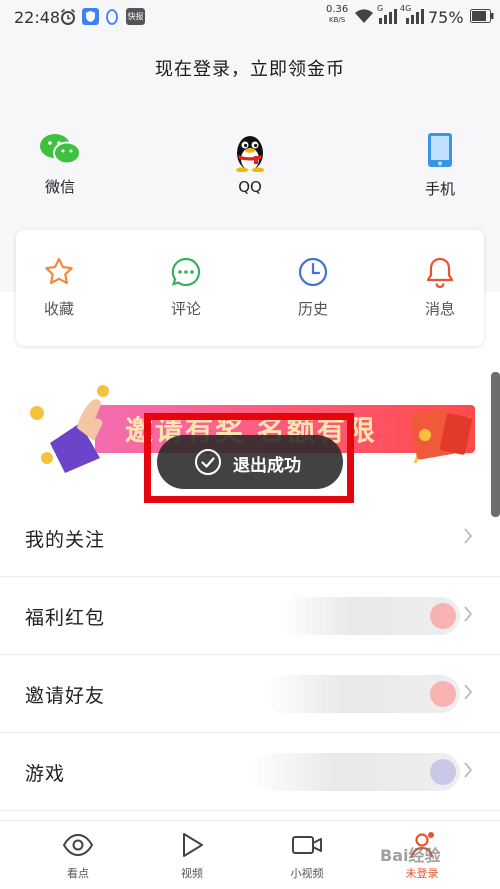 The image size is (500, 889). What do you see at coordinates (441, 436) in the screenshot?
I see `red-envelope-icon` at bounding box center [441, 436].